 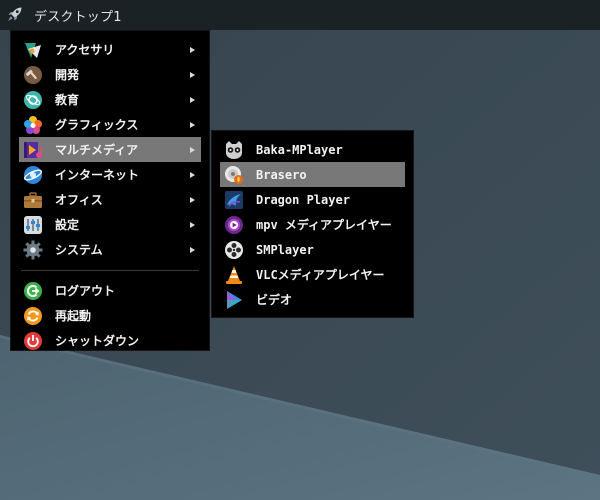 What do you see at coordinates (33, 175) in the screenshot?
I see `internet-icon` at bounding box center [33, 175].